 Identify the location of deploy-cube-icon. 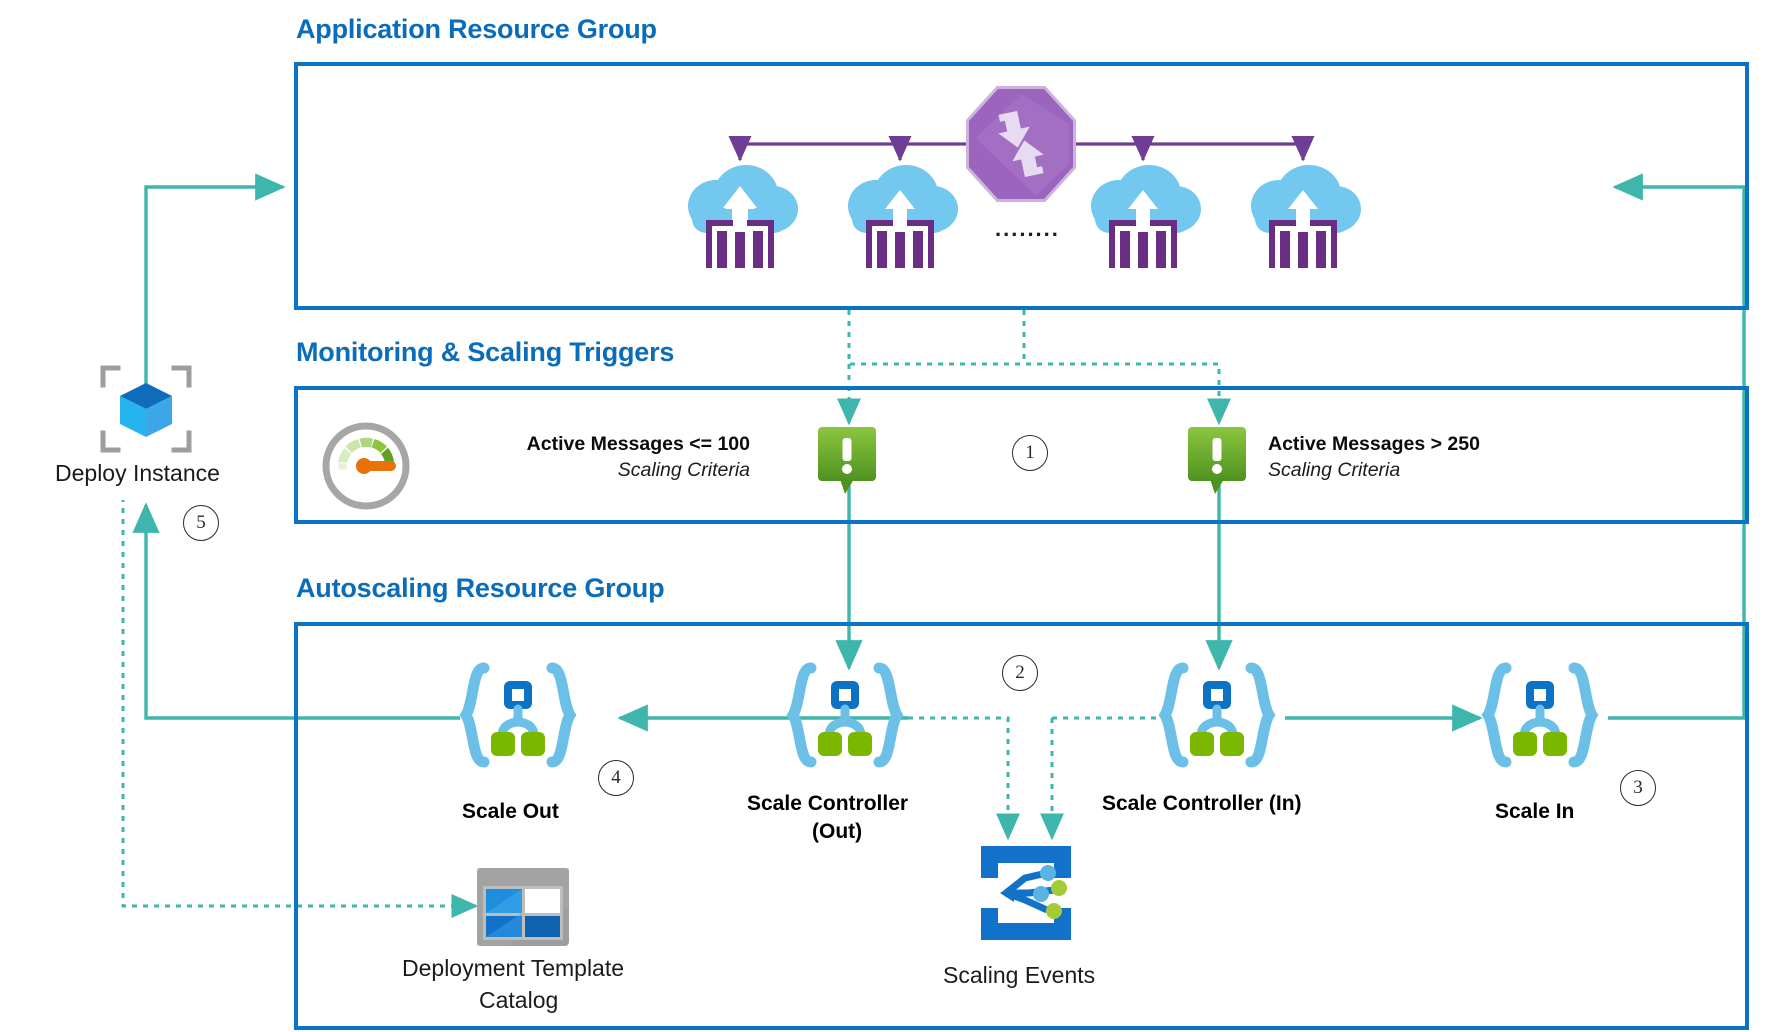
(146, 409).